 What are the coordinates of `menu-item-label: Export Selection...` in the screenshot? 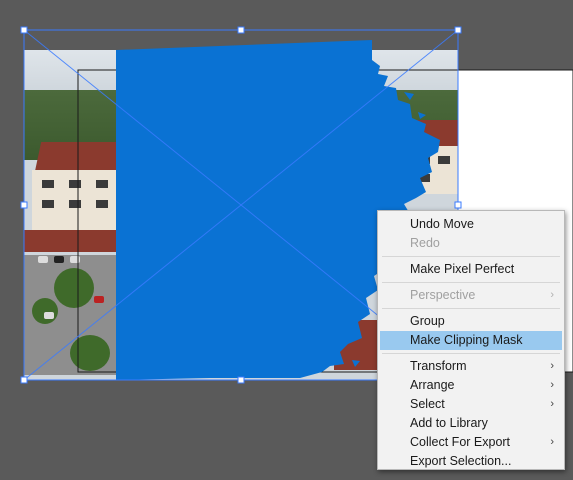 It's located at (461, 461).